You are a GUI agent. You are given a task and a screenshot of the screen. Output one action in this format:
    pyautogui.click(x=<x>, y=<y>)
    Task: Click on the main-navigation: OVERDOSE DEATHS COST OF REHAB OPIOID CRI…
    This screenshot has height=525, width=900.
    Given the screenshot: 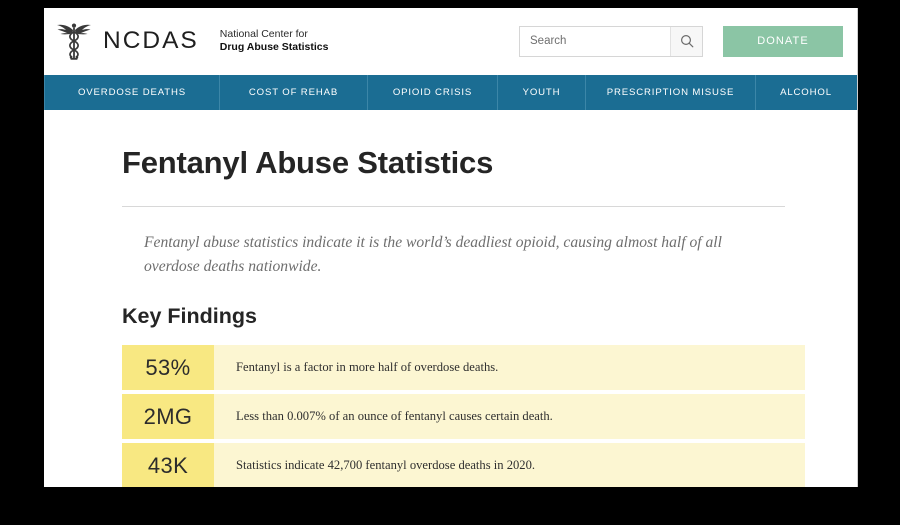 What is the action you would take?
    pyautogui.click(x=450, y=92)
    